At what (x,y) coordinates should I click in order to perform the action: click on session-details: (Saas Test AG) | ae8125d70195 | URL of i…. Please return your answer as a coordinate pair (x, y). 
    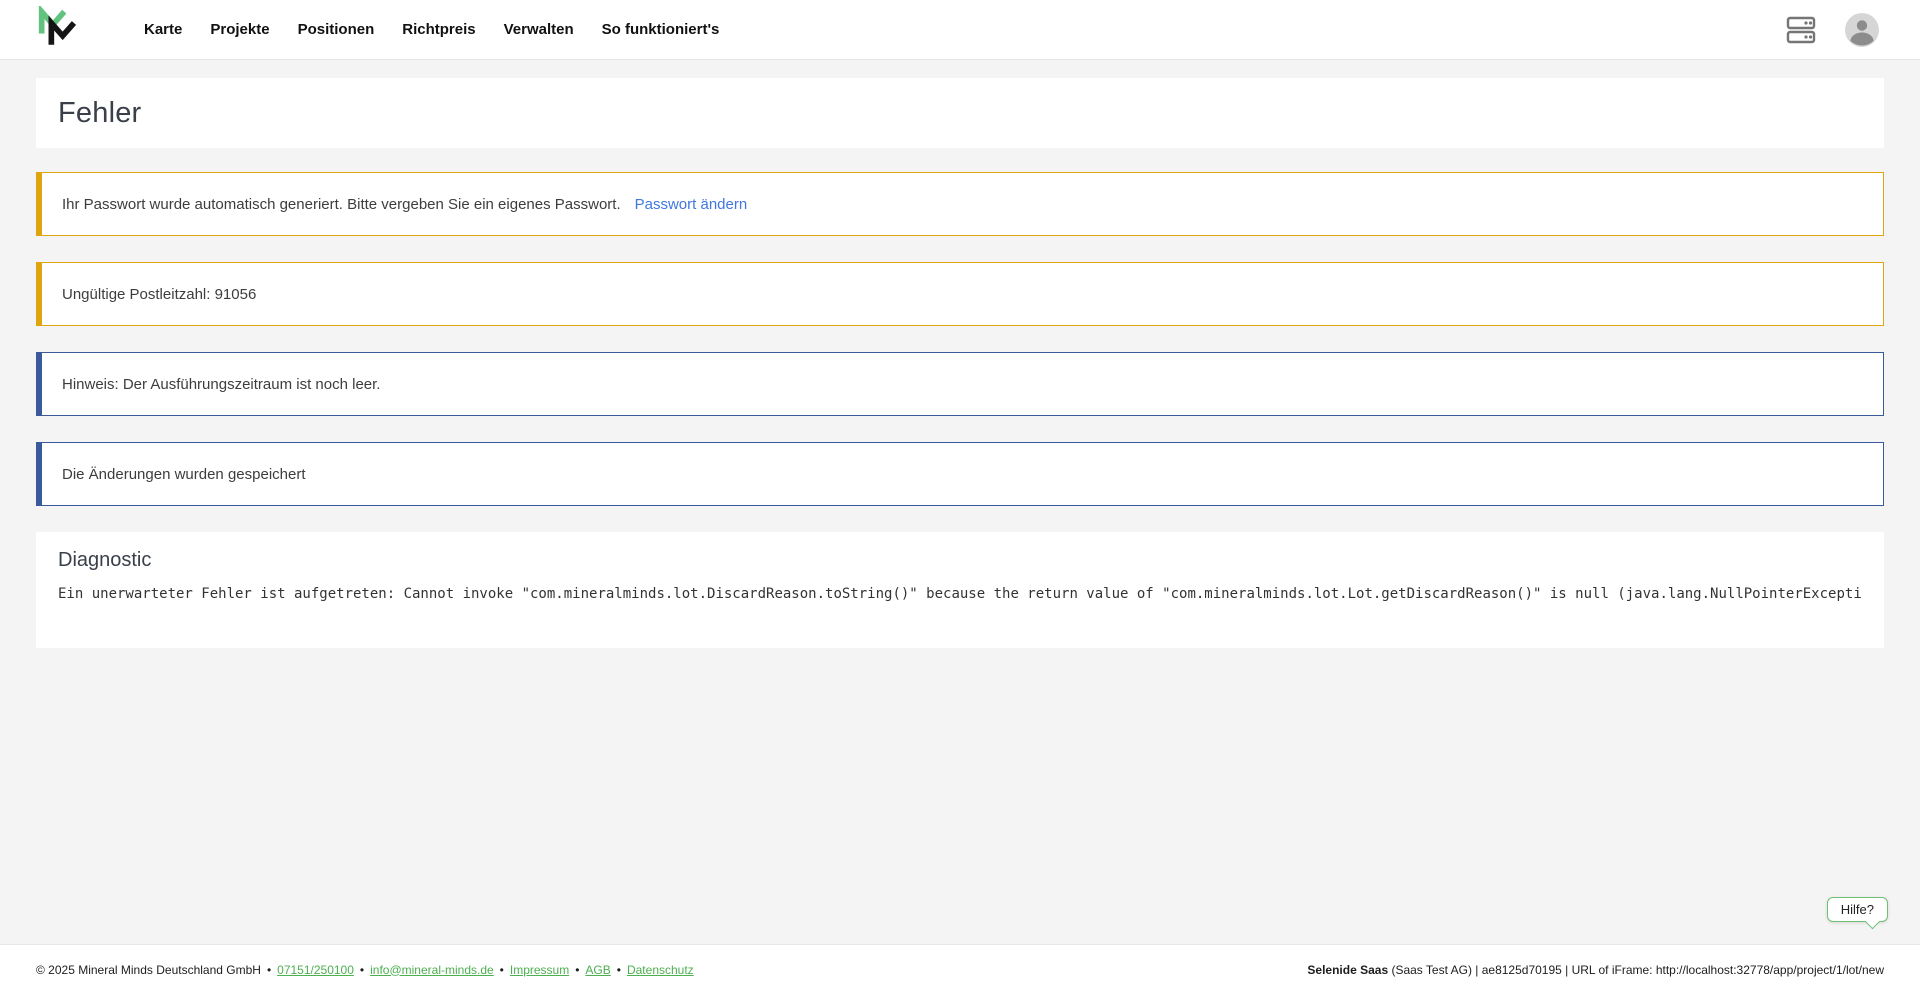
    Looking at the image, I should click on (1636, 969).